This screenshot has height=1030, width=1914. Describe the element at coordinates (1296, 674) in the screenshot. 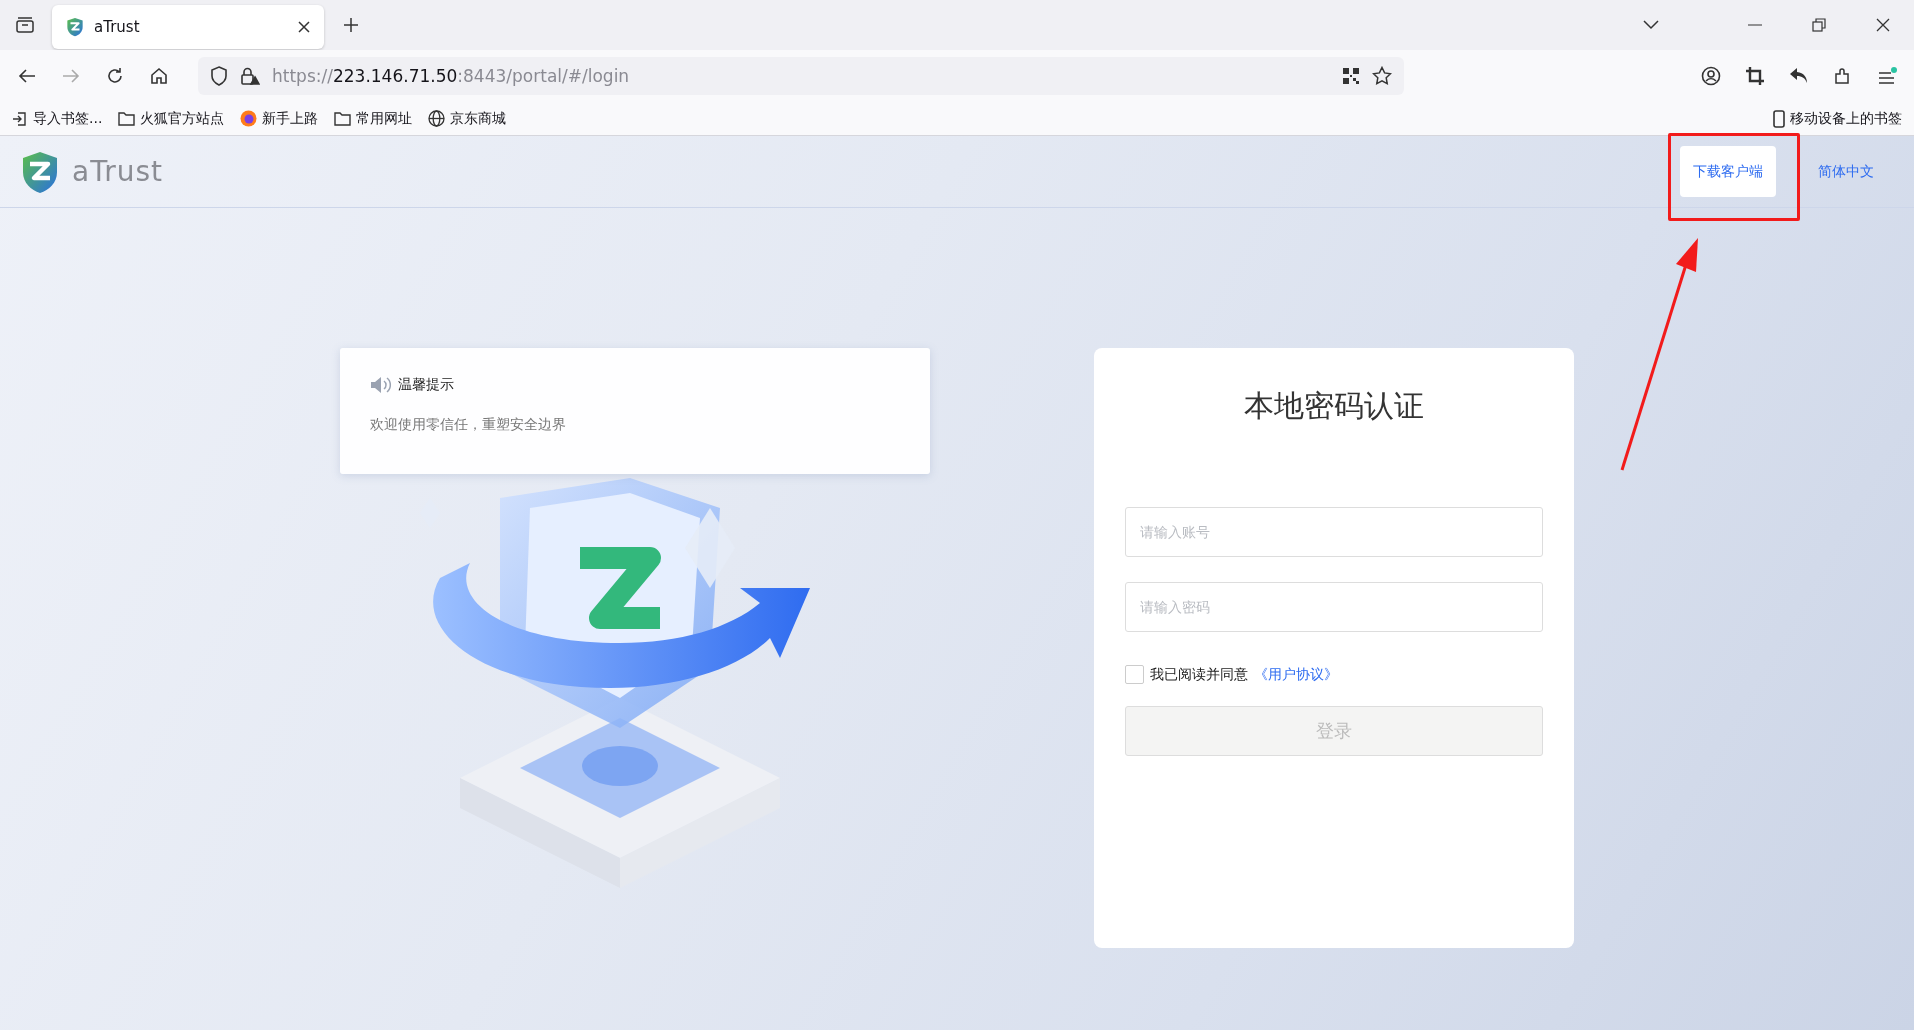

I see `user-agreement-link: 《用户协议》` at that location.